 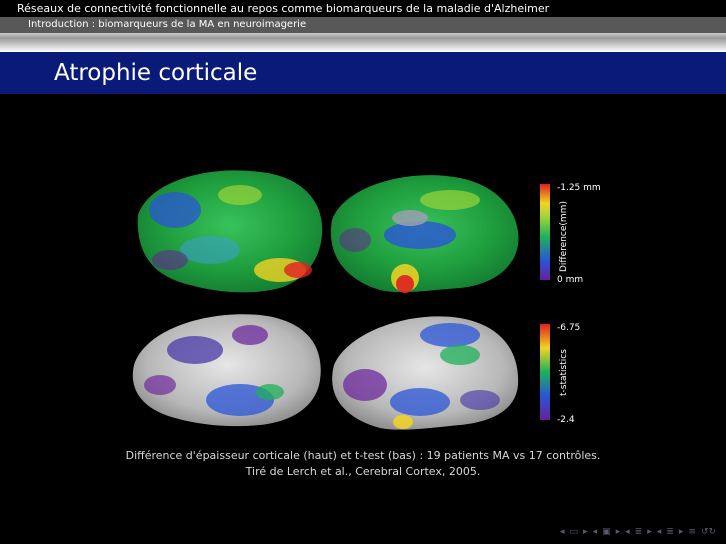 What do you see at coordinates (649, 532) in the screenshot?
I see `nav-next-section-icon: ▸` at bounding box center [649, 532].